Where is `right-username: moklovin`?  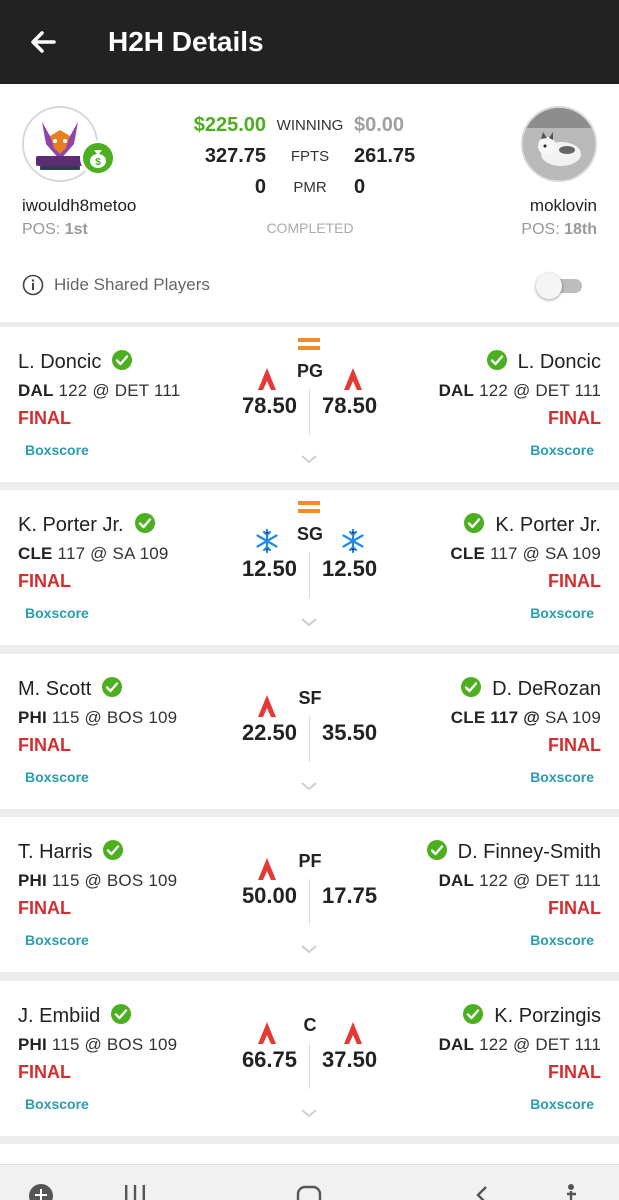 right-username: moklovin is located at coordinates (563, 205).